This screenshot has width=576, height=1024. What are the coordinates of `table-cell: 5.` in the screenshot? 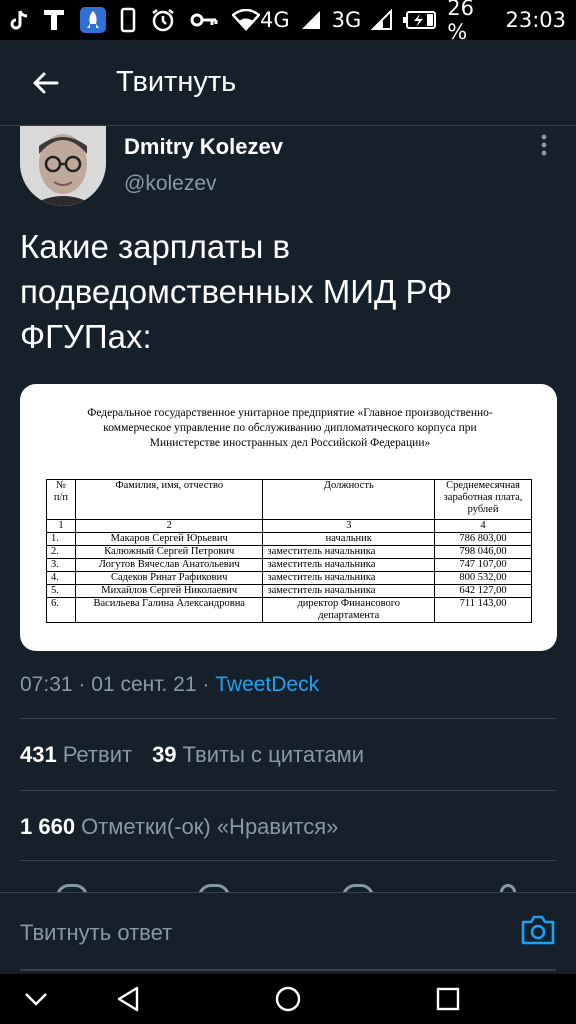 It's located at (61, 591).